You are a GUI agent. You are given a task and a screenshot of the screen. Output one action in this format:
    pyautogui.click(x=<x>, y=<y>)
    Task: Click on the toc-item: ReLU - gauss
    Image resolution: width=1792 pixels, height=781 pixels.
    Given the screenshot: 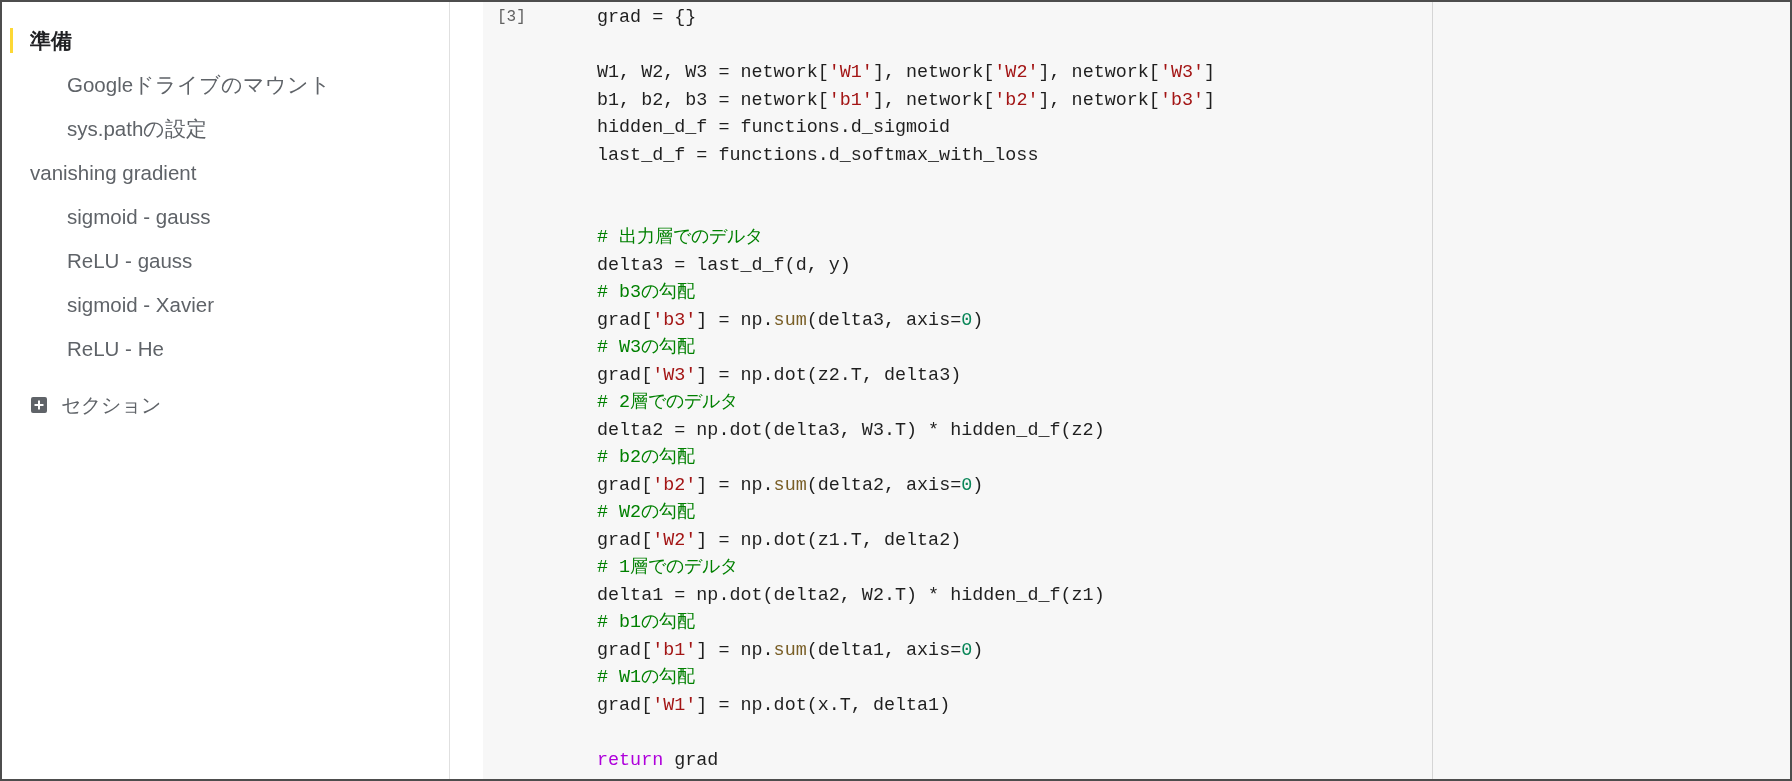 What is the action you would take?
    pyautogui.click(x=120, y=260)
    